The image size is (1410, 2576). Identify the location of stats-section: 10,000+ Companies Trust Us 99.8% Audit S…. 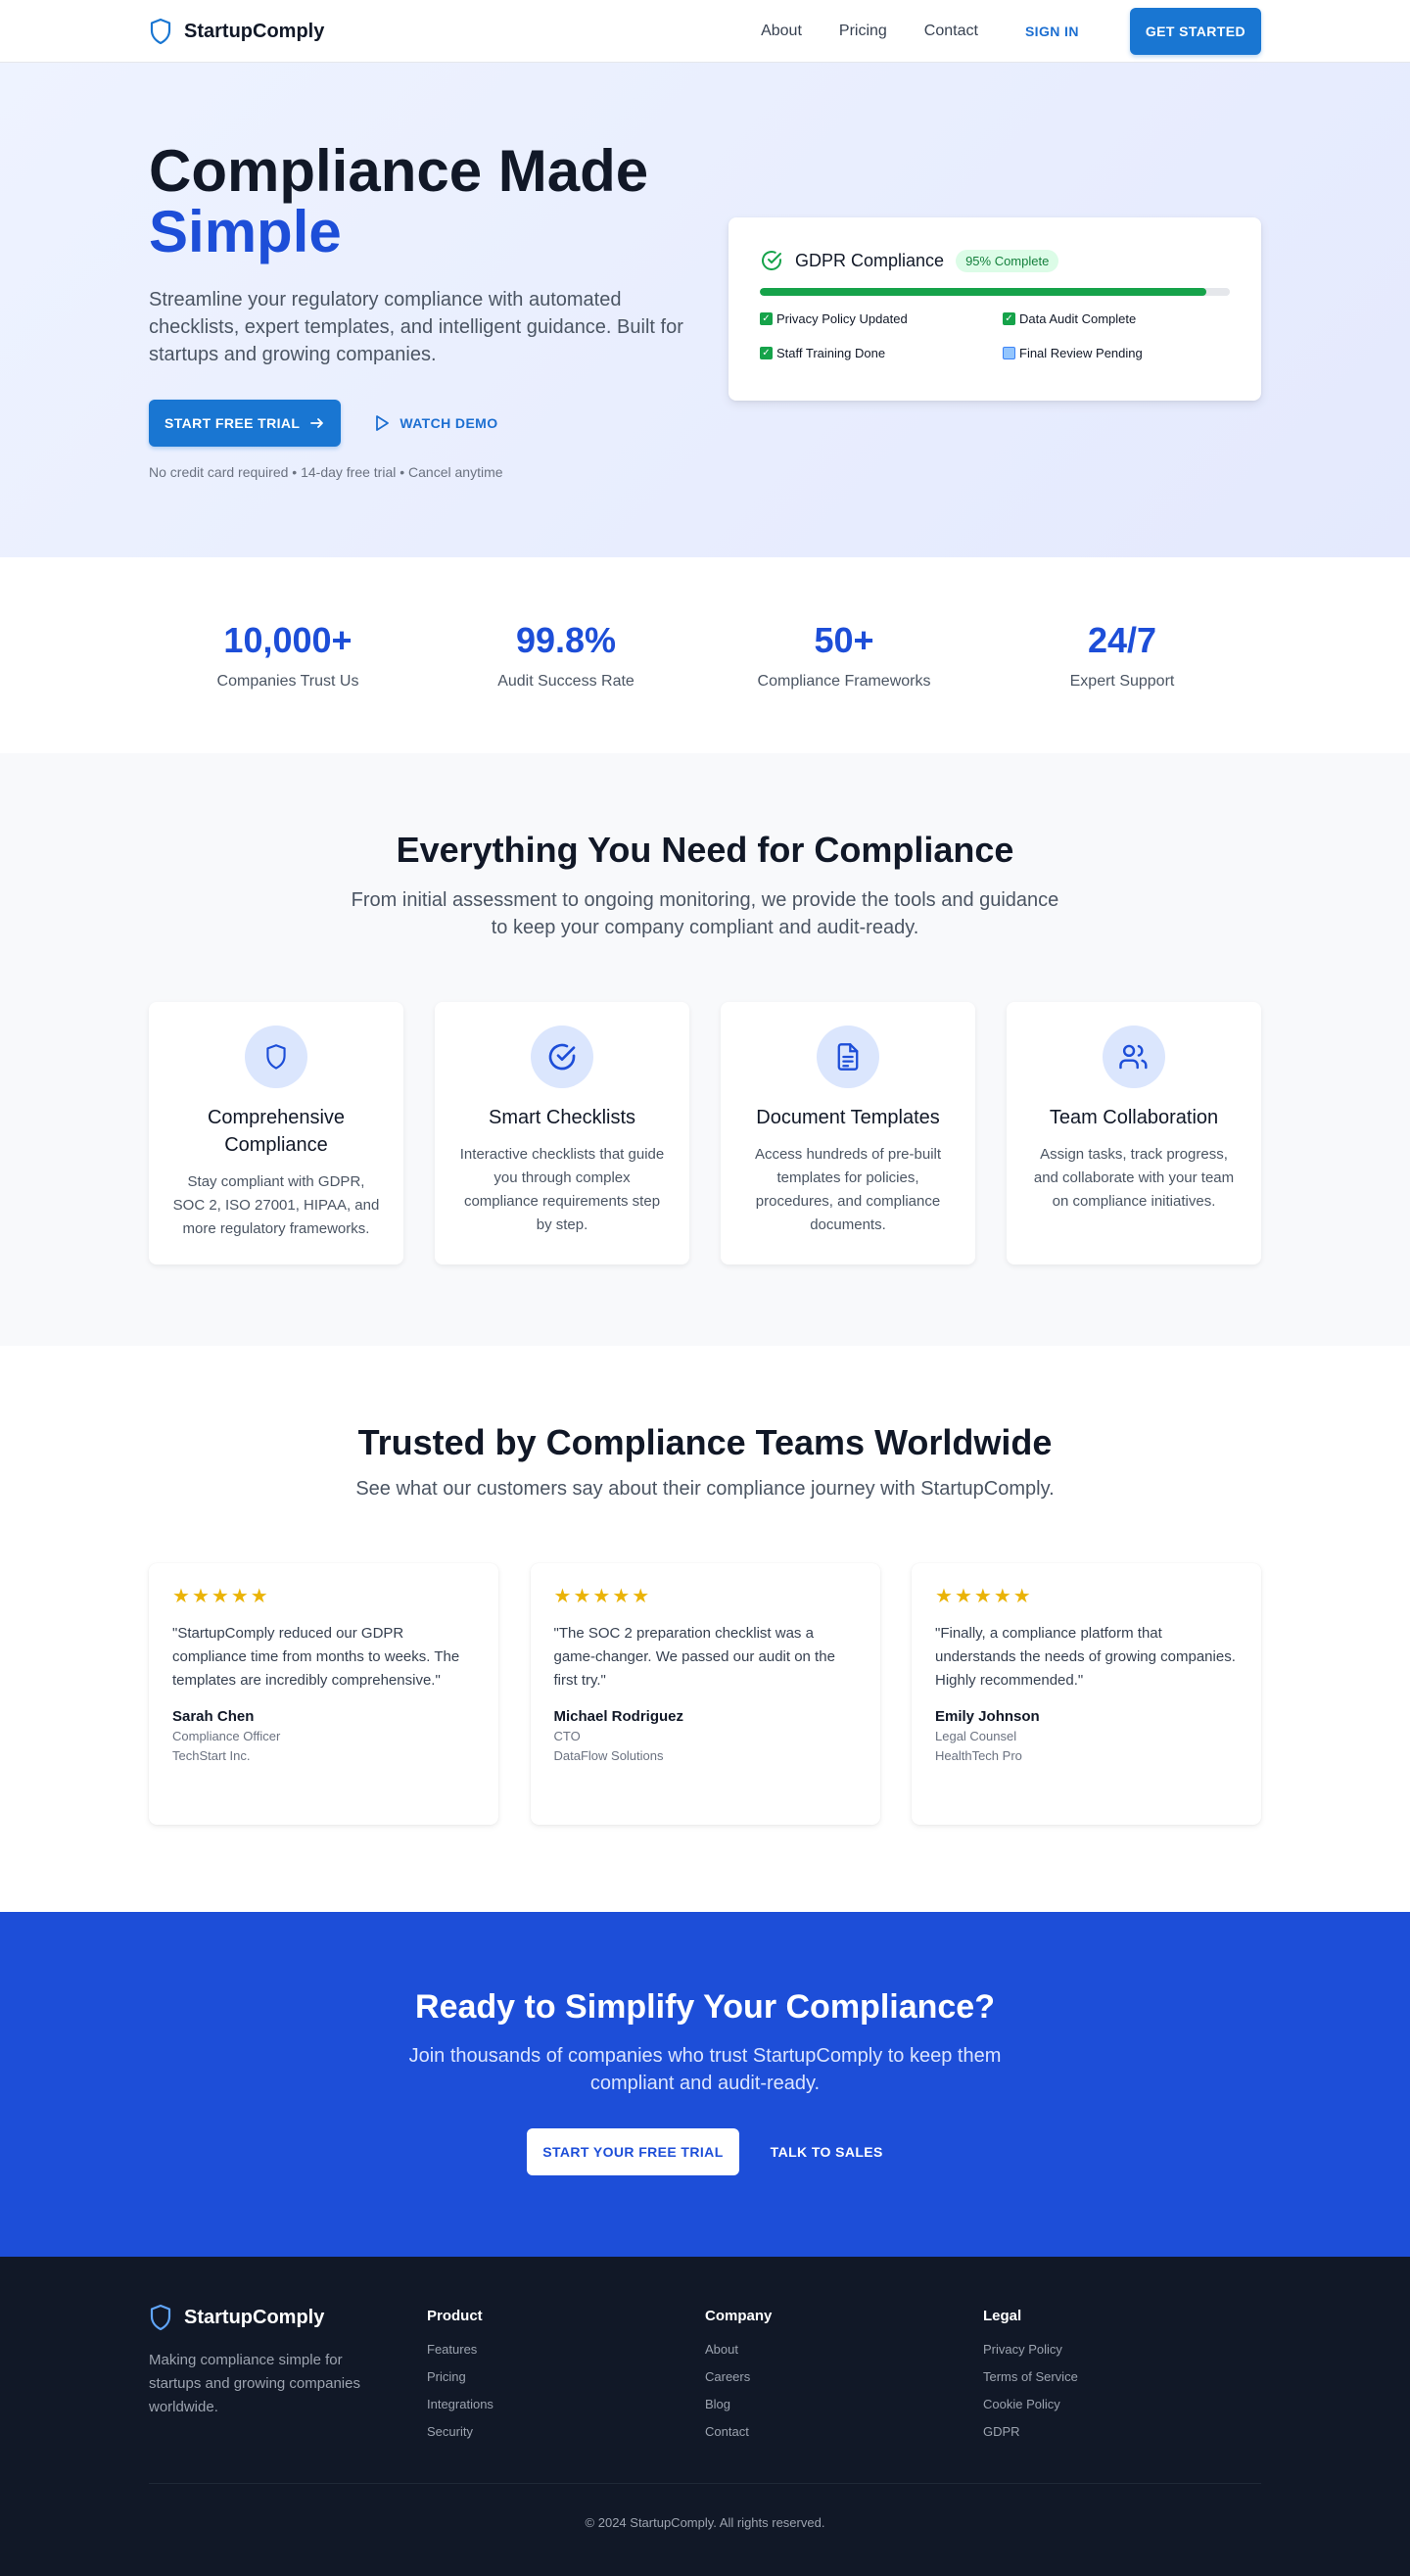
(705, 655).